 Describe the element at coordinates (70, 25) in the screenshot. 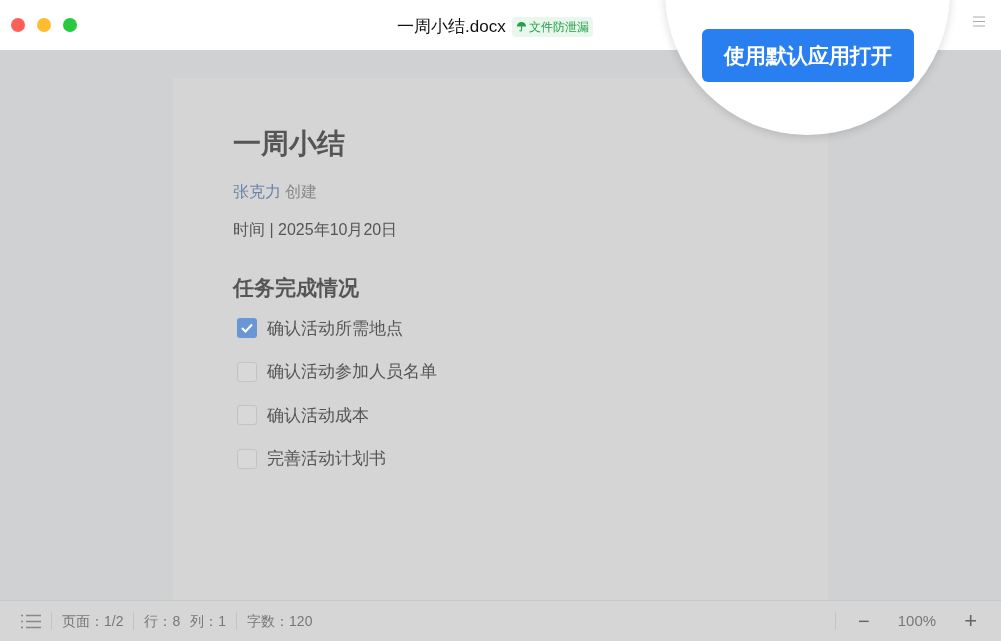

I see `maximize-button` at that location.